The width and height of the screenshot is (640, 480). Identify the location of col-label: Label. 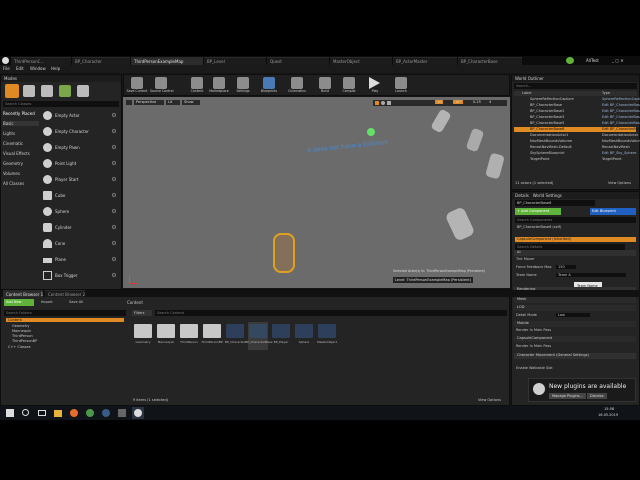
(526, 93).